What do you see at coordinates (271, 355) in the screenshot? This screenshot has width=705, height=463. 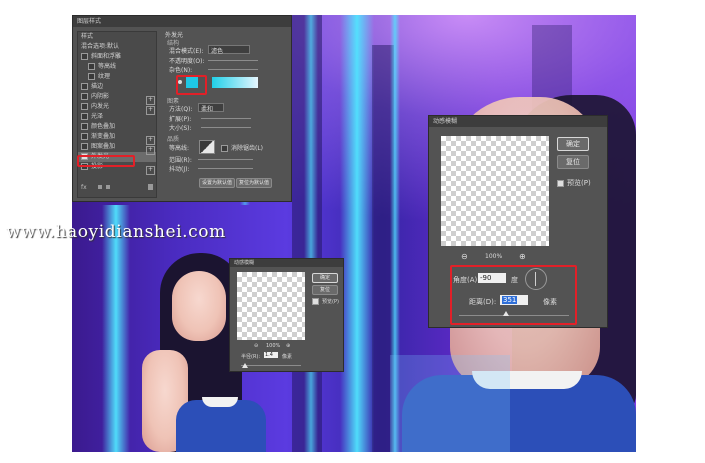 I see `radius-input: 1.4` at bounding box center [271, 355].